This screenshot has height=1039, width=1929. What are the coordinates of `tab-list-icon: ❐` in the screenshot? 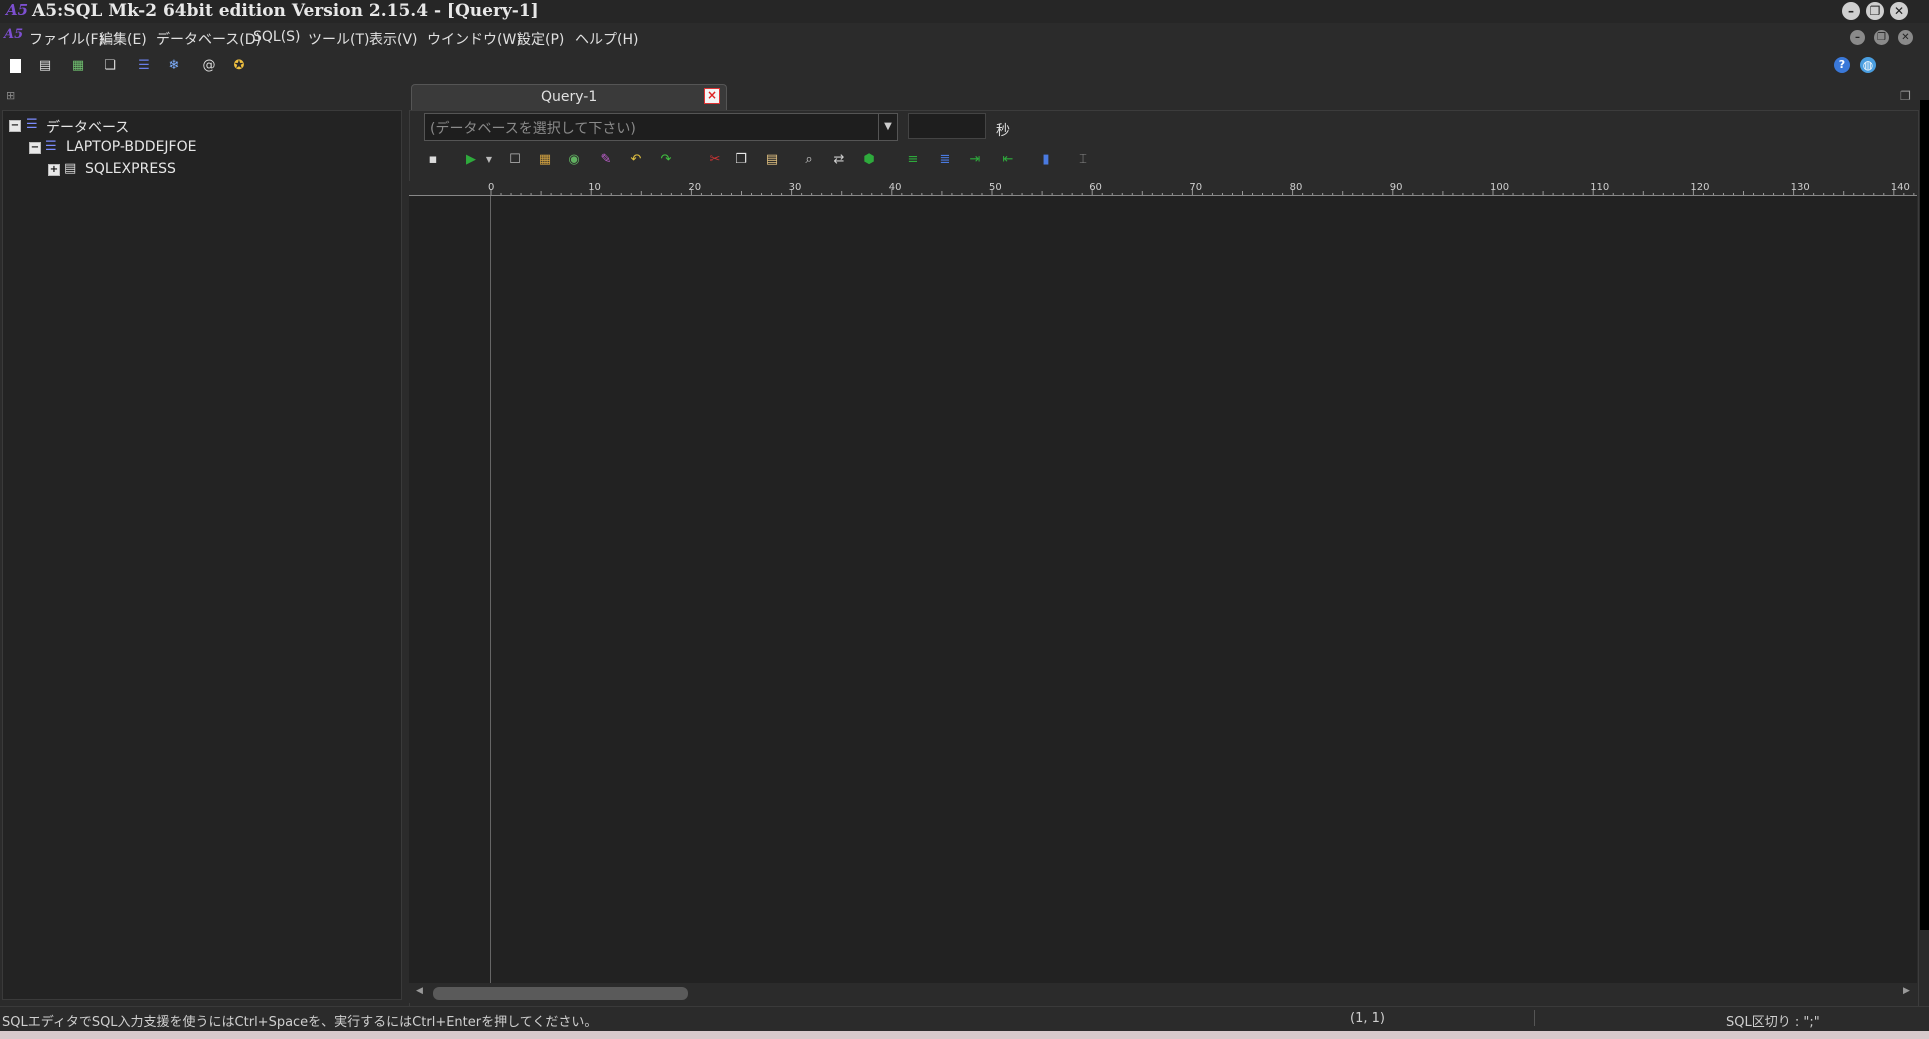 It's located at (1905, 96).